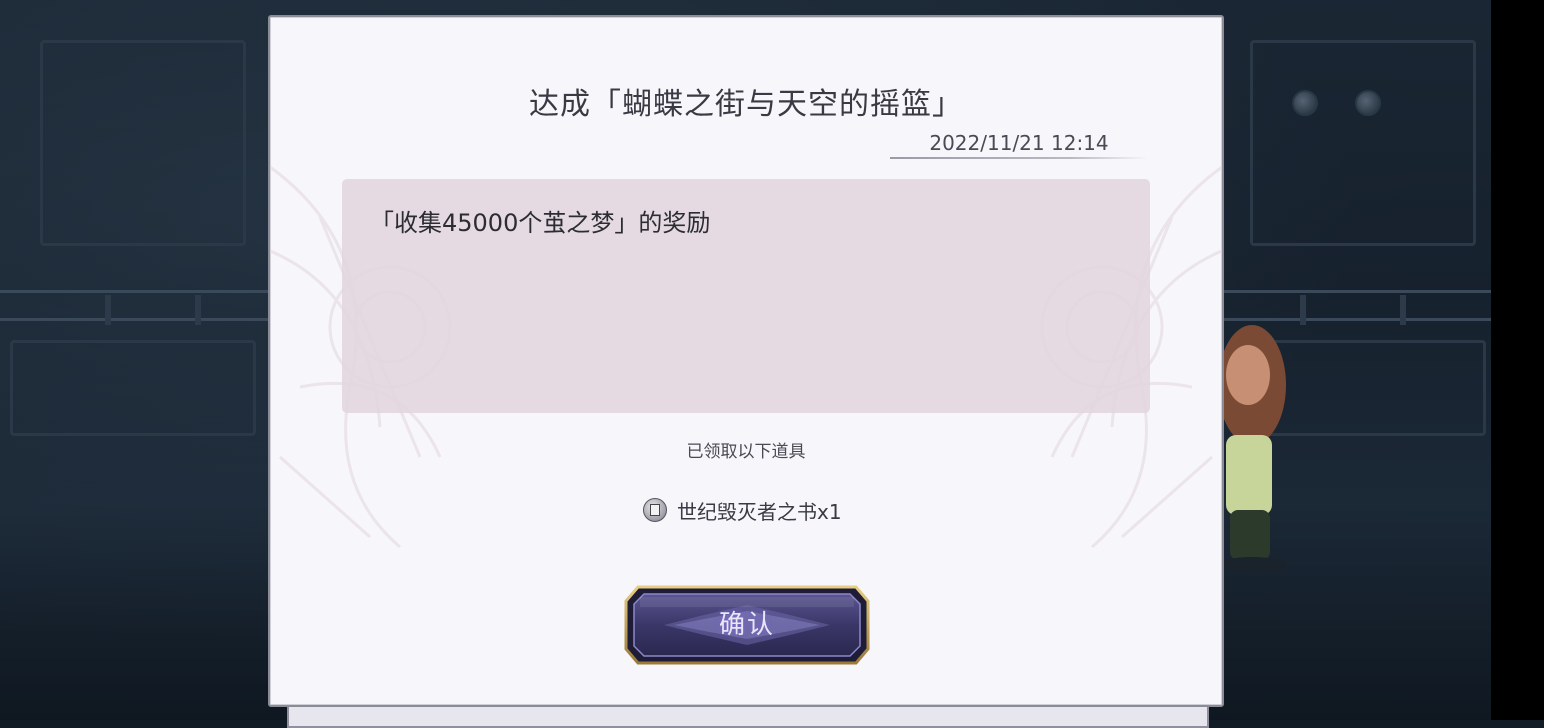  I want to click on character-sprite, so click(1254, 449).